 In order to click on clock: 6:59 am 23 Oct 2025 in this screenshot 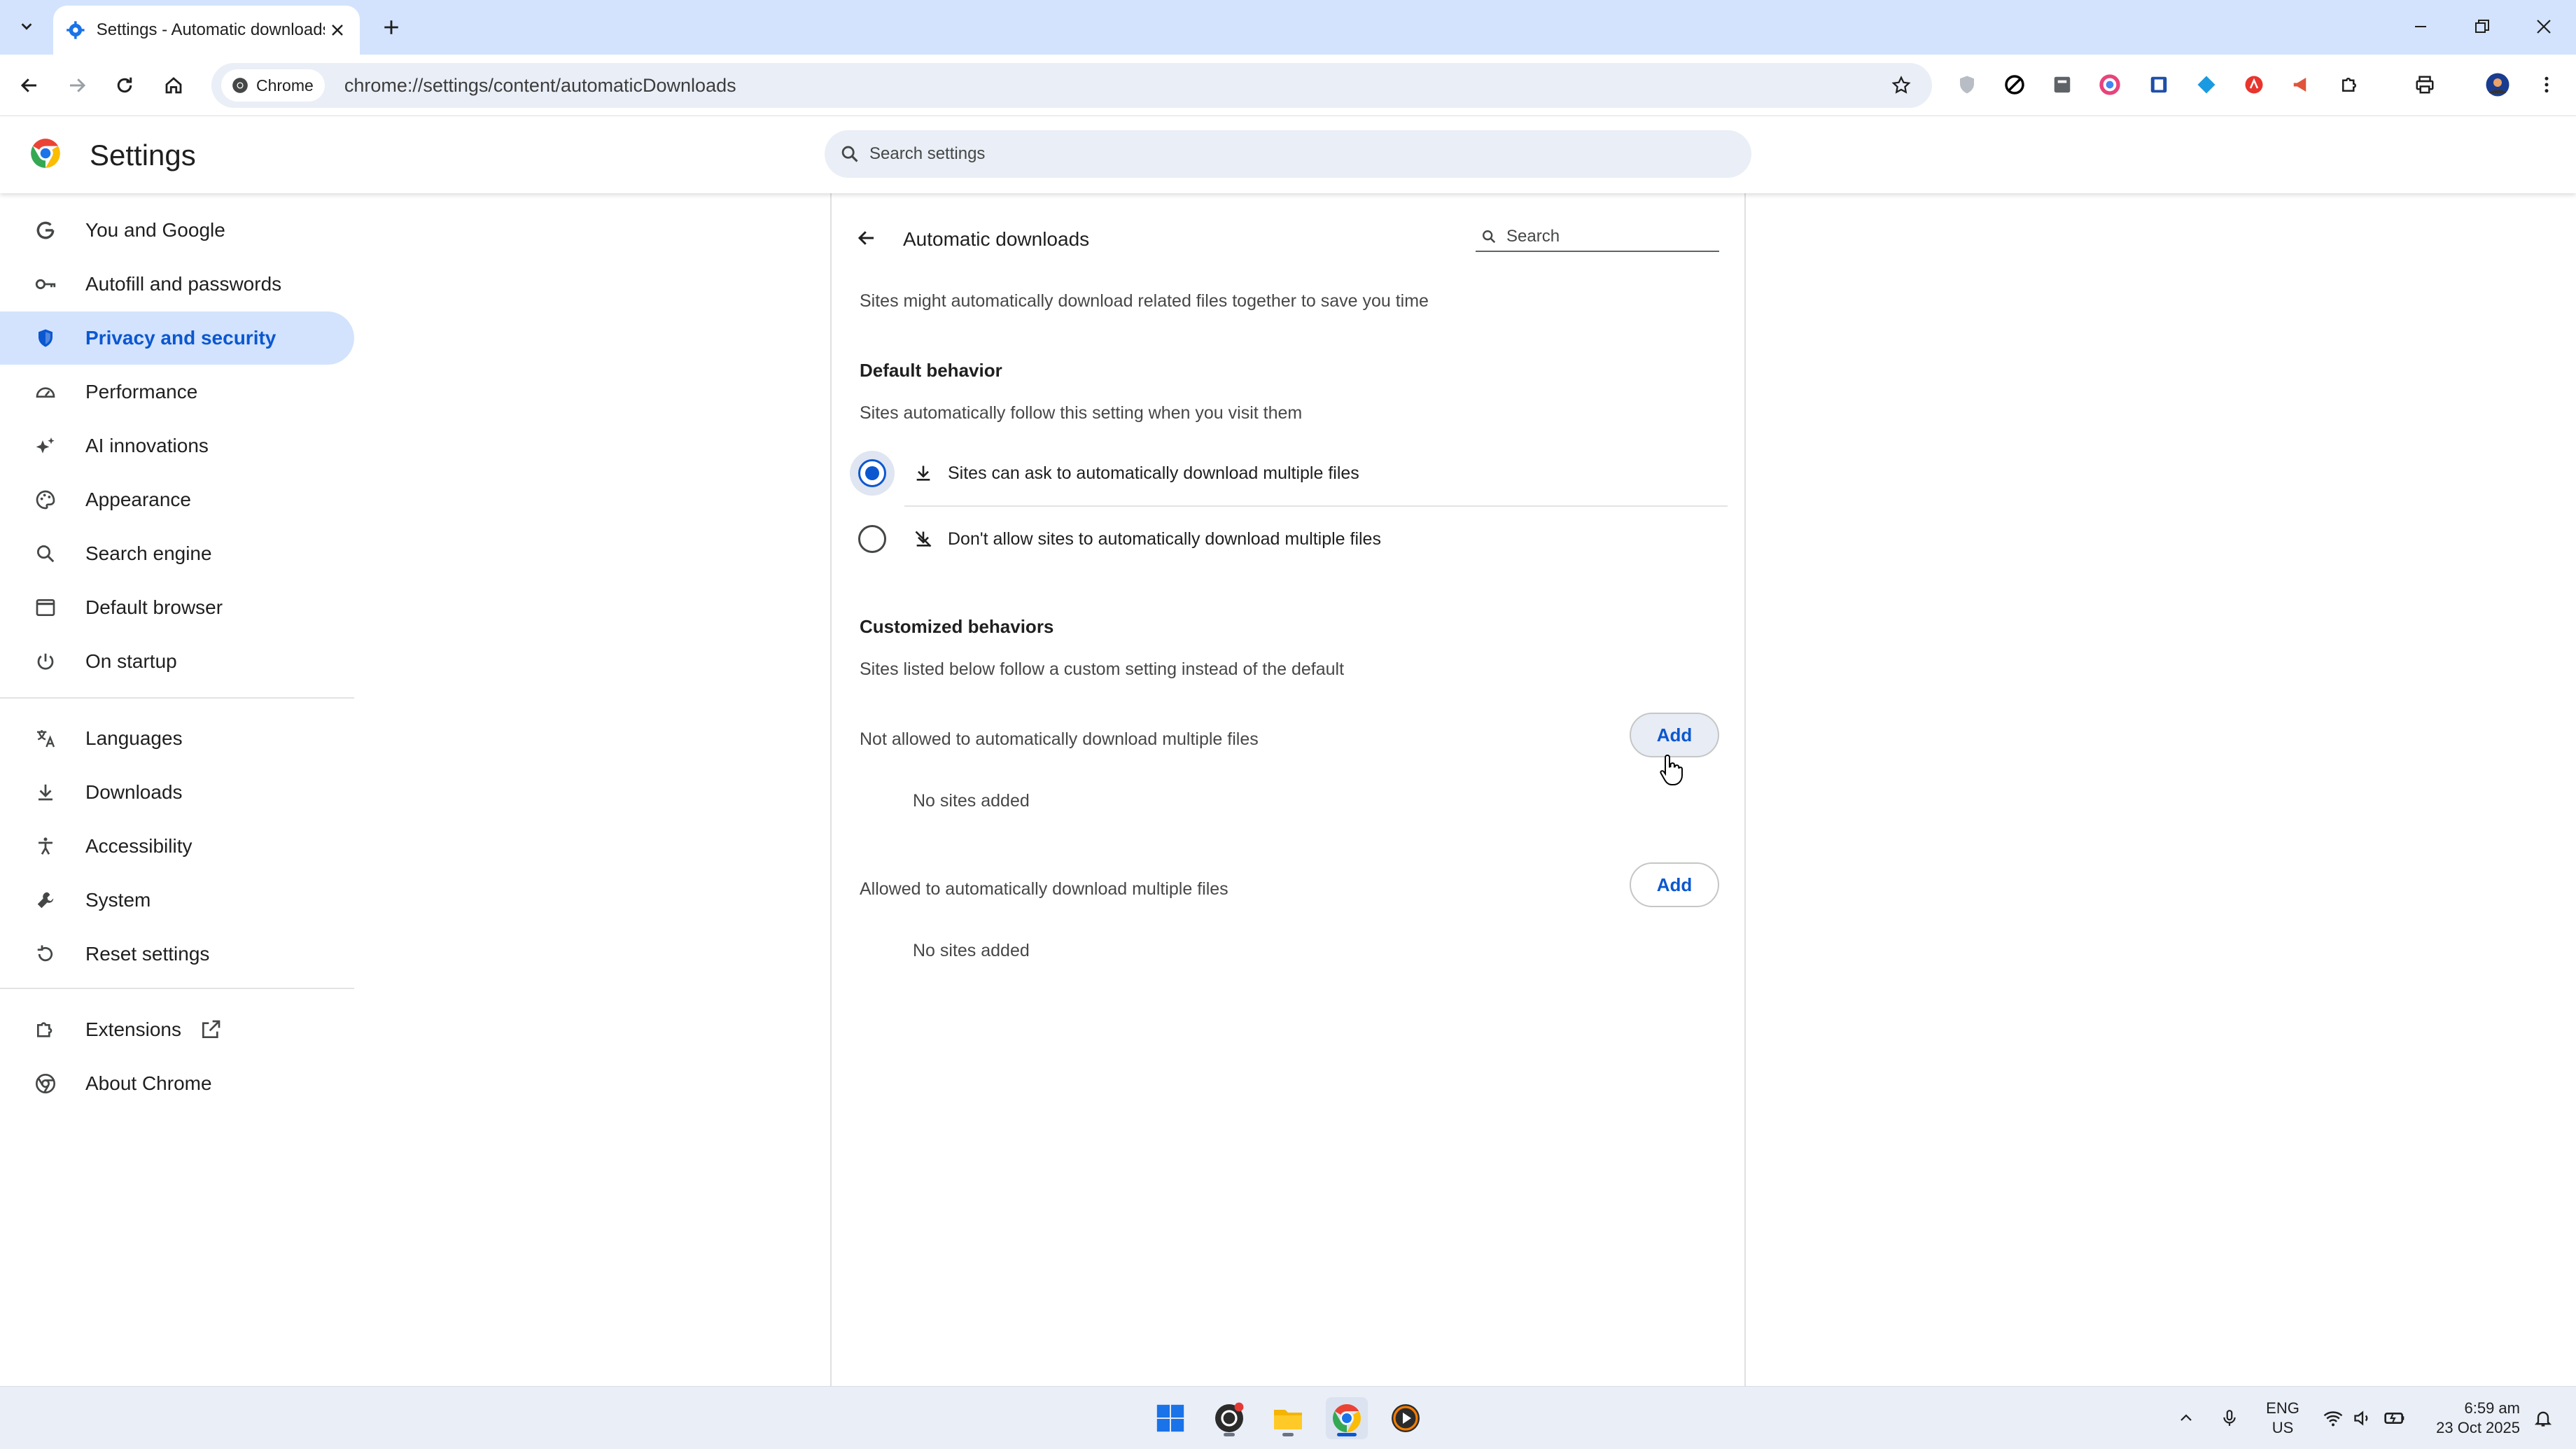, I will do `click(2471, 1418)`.